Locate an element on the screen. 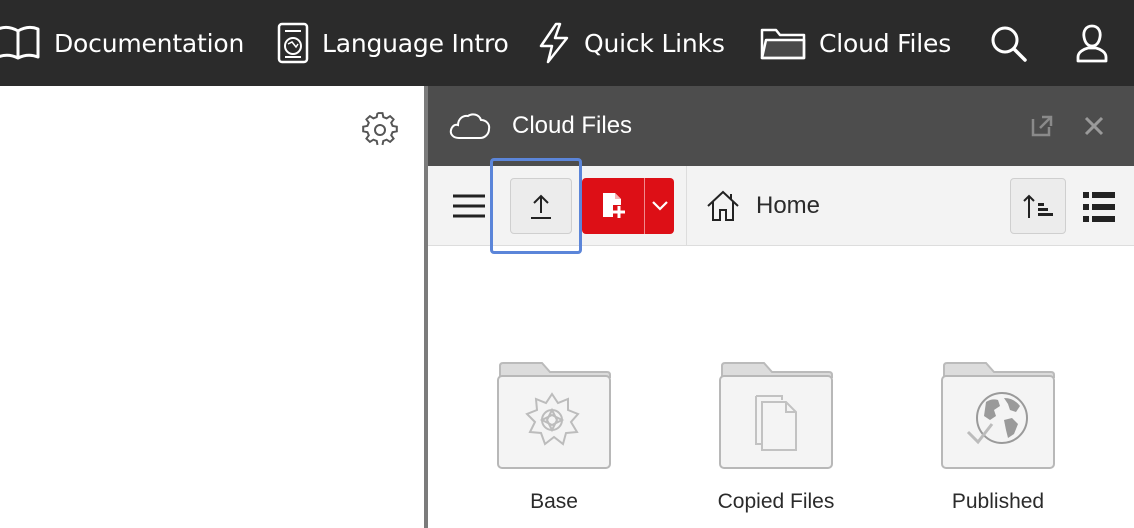 Image resolution: width=1134 pixels, height=528 pixels. nav-cloud-files: Cloud Files is located at coordinates (855, 43).